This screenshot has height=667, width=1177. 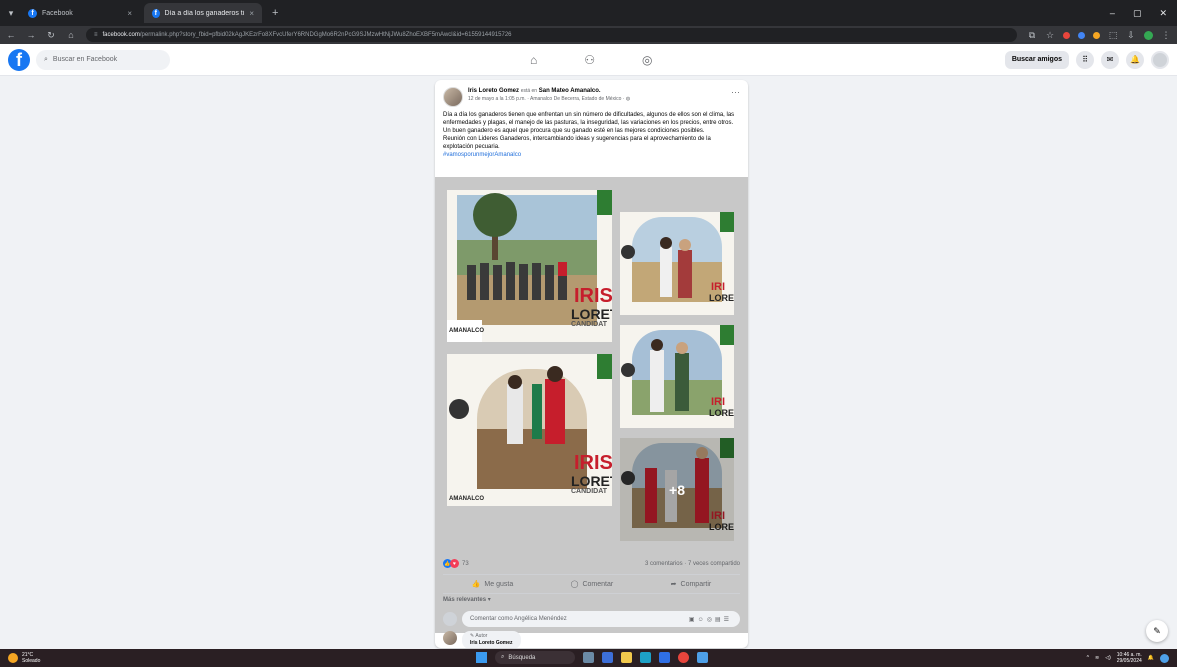 I want to click on photo-1: IRIS LORET CANDIDAT AMANALCO, so click(x=529, y=266).